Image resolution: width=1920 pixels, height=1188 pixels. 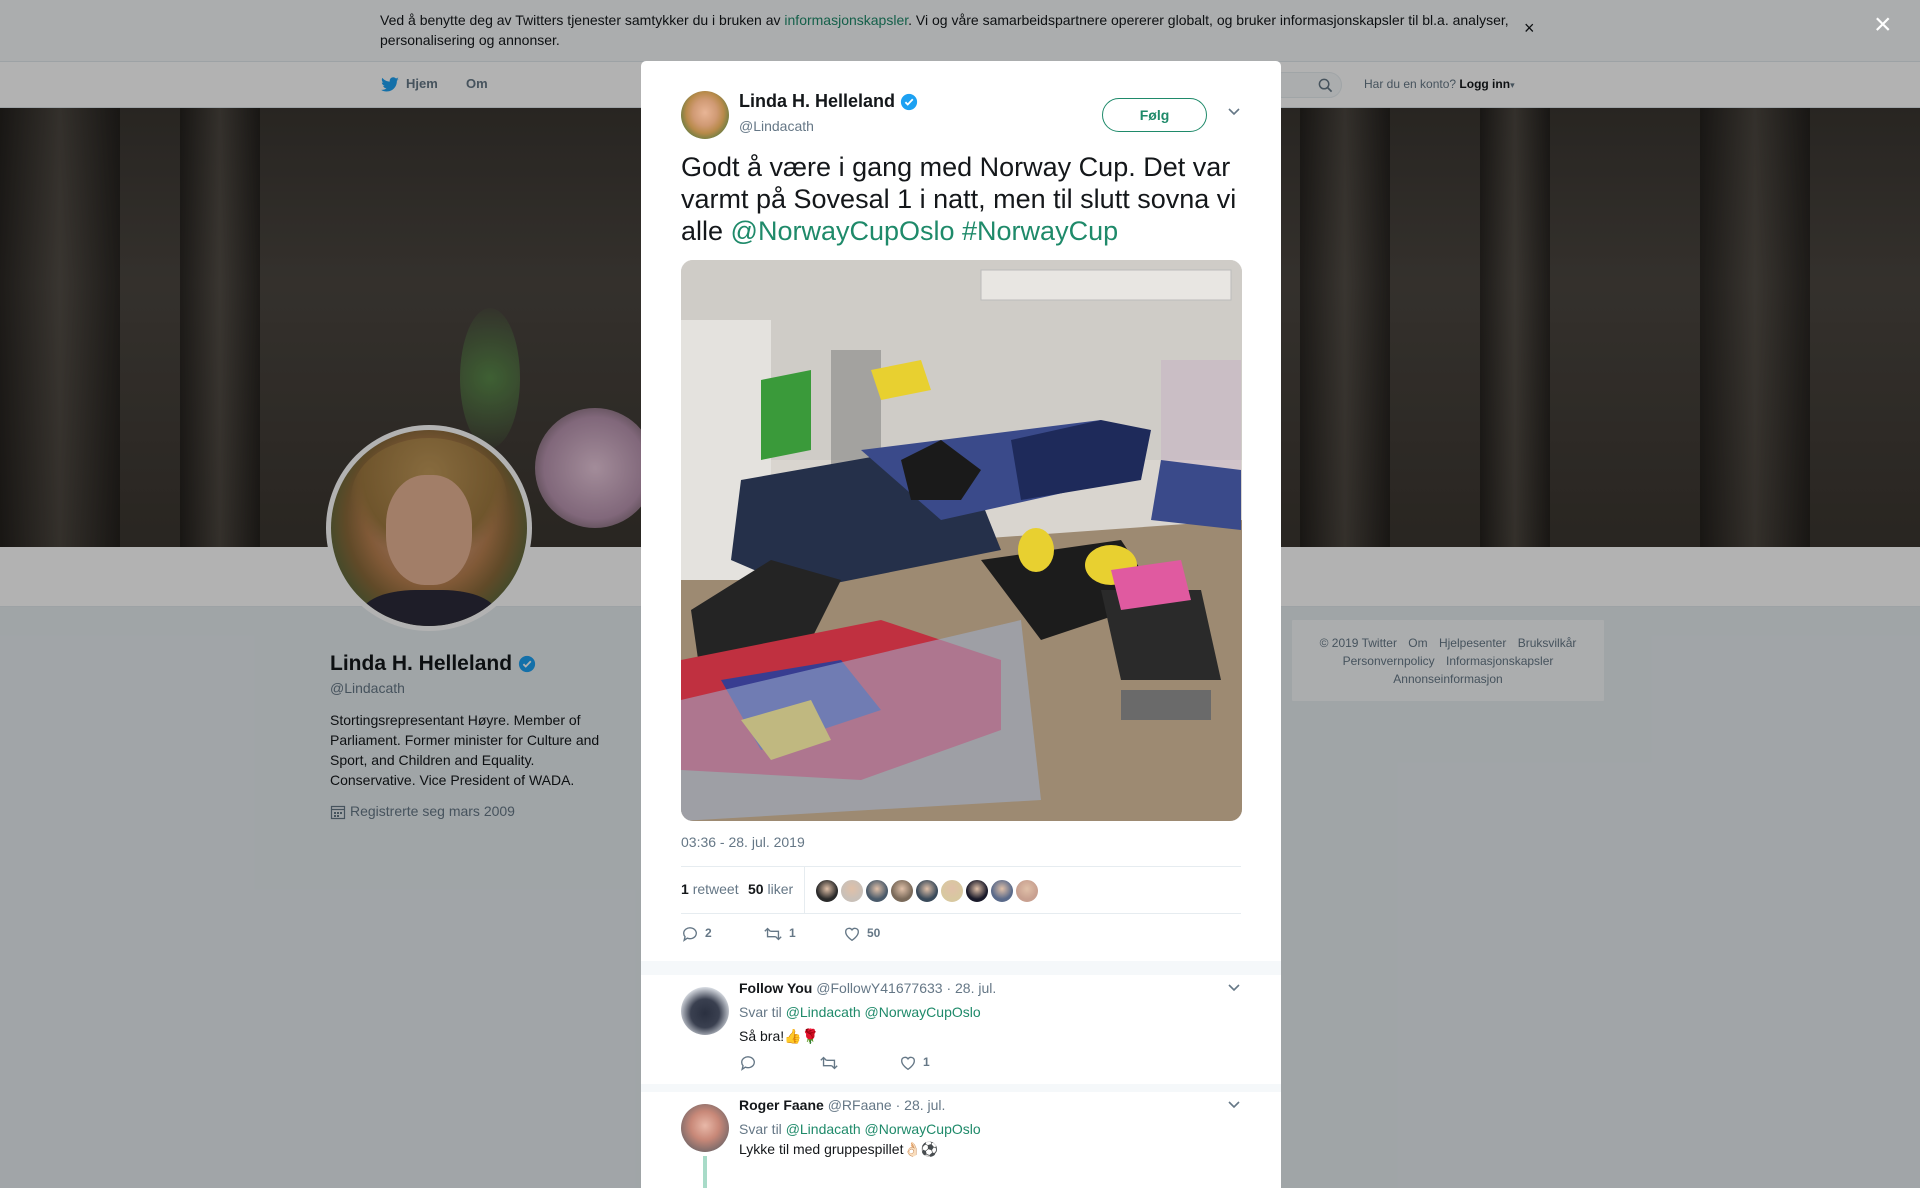 I want to click on tweet-hashtag-link: #NorwayCup, so click(x=1040, y=231).